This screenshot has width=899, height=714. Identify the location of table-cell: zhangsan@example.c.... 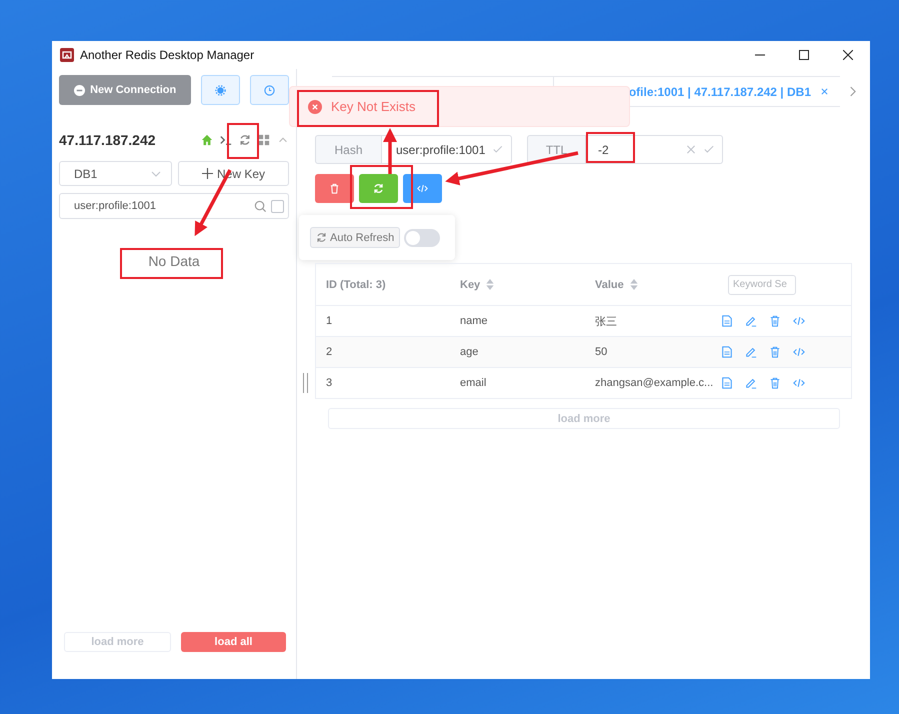
(654, 383).